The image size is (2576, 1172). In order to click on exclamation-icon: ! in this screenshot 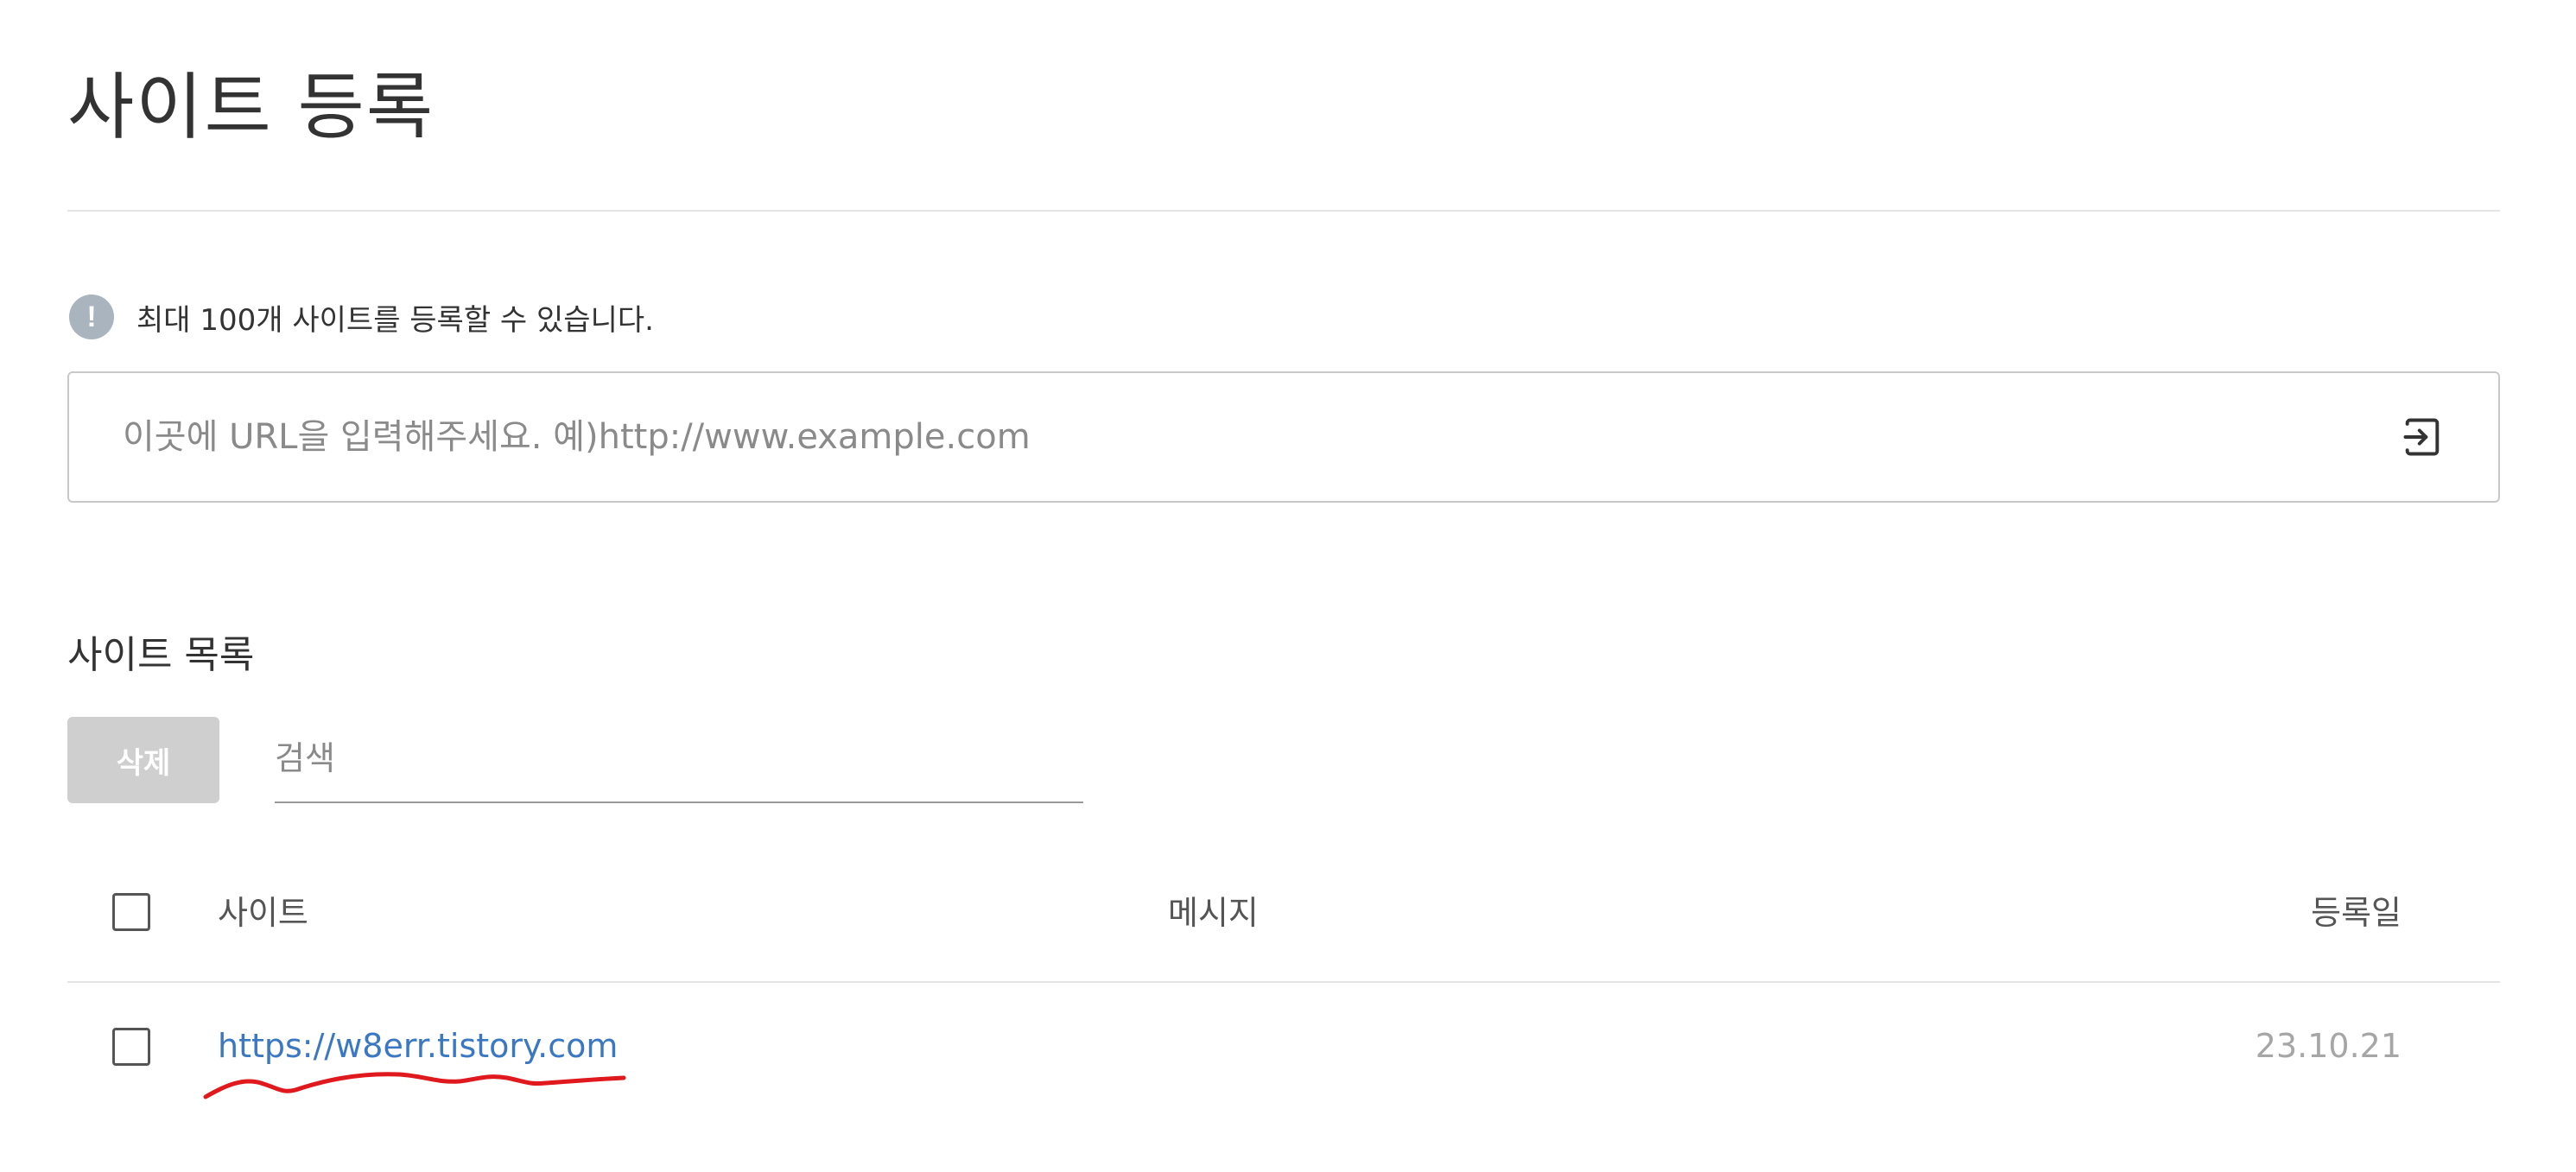, I will do `click(91, 317)`.